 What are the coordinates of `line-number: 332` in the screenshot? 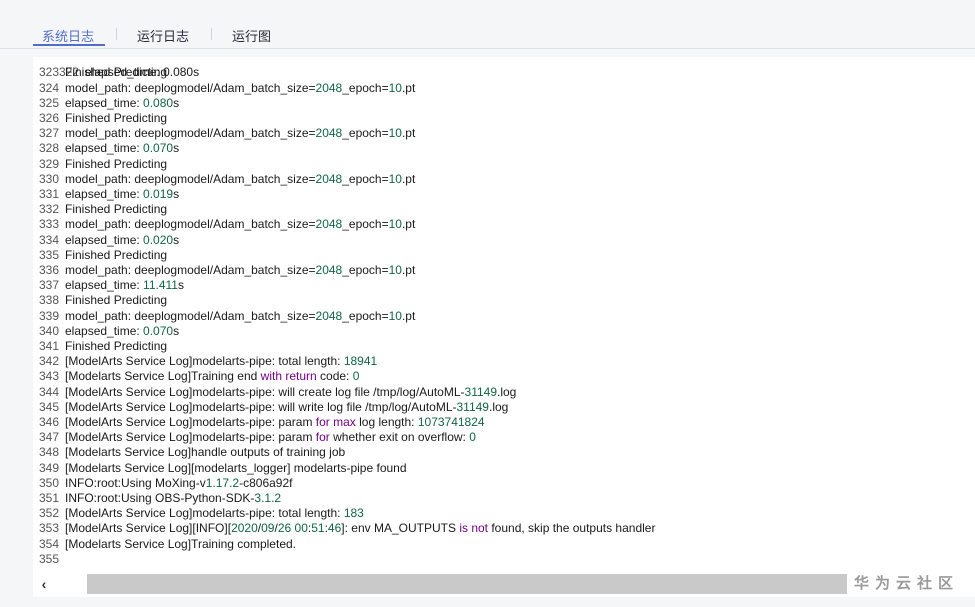 It's located at (48, 209).